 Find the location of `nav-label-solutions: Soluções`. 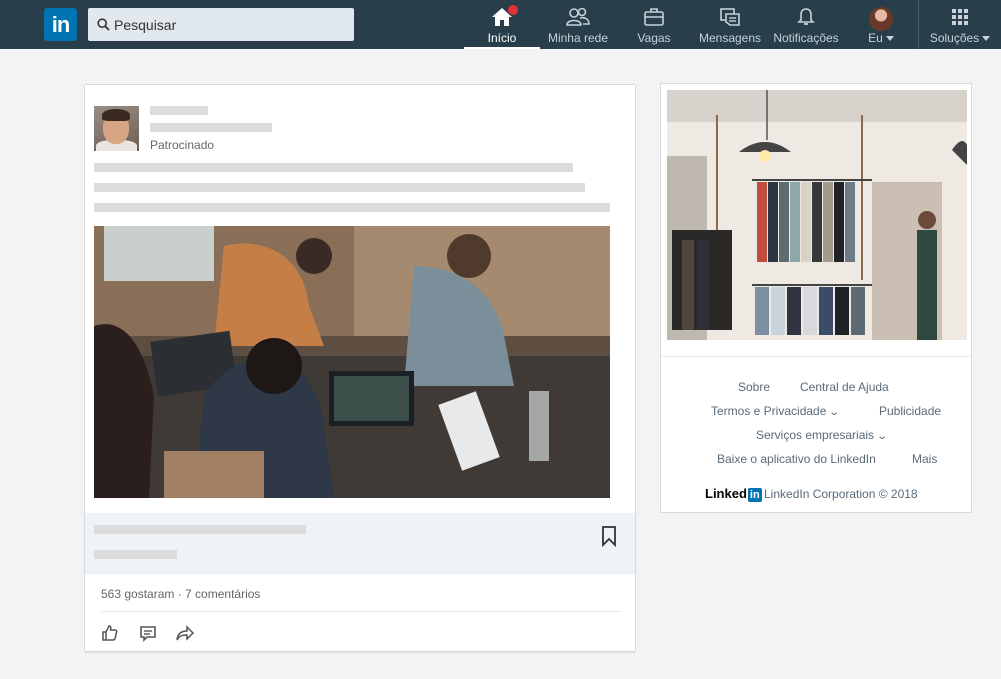

nav-label-solutions: Soluções is located at coordinates (960, 38).